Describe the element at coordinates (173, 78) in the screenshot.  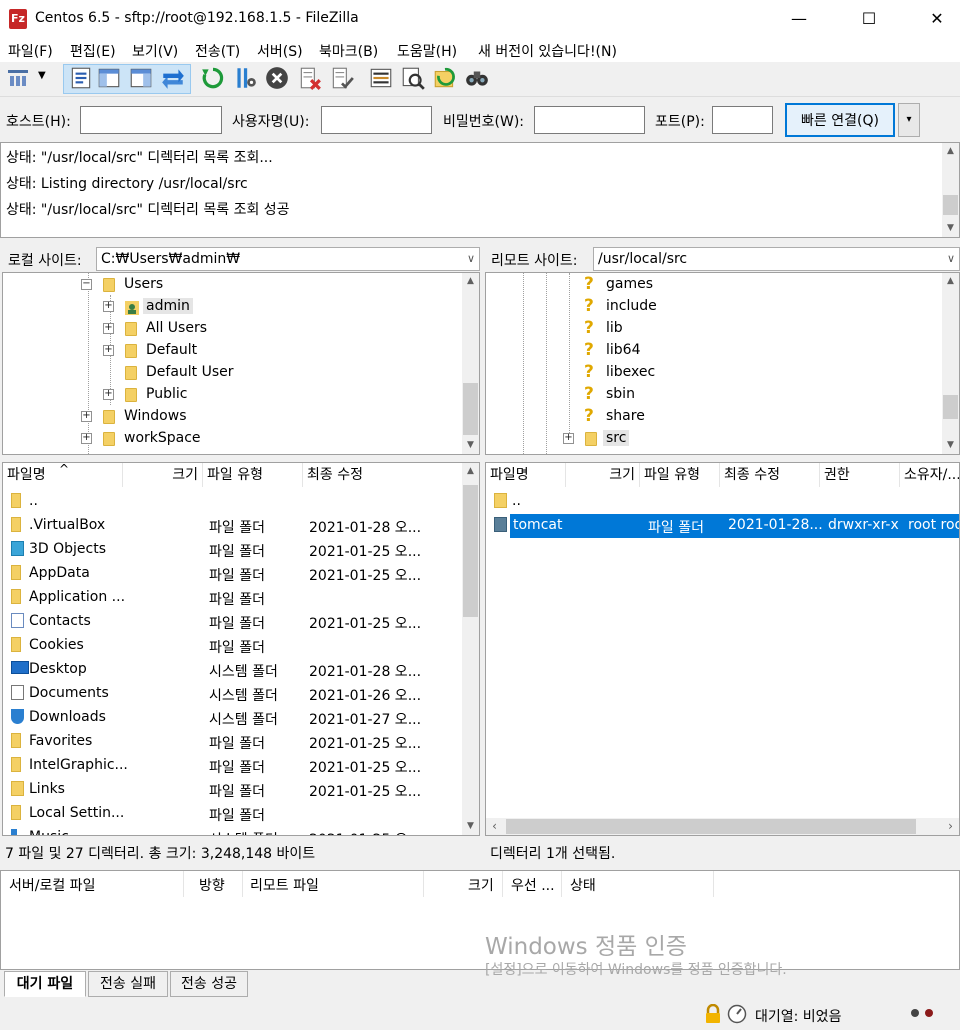
I see `toggle-queue-icon` at that location.